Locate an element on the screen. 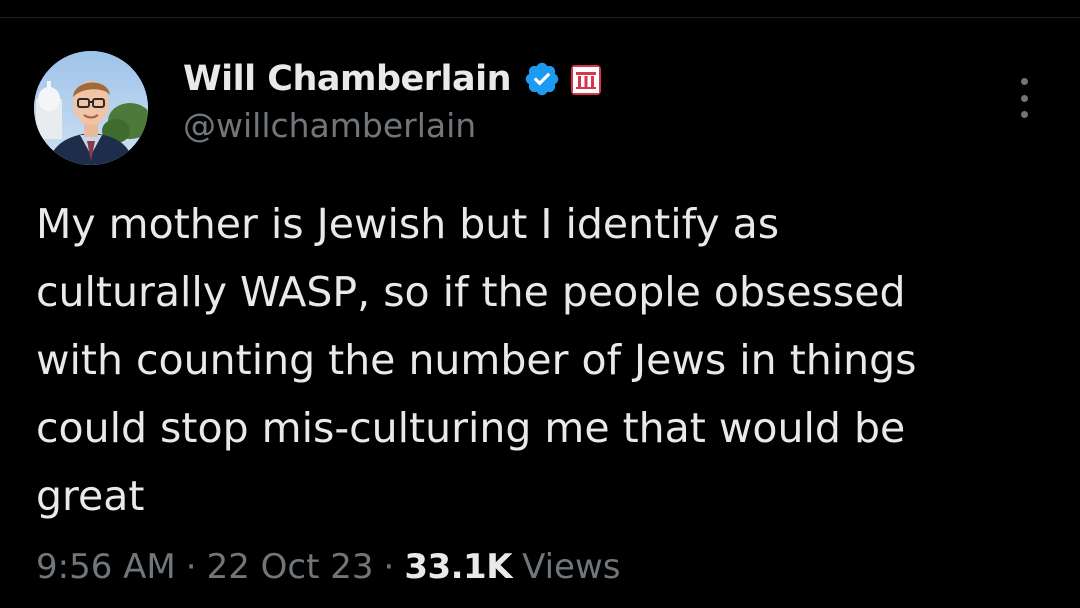  tweet-meta: 9:56 AM · 22 Oct 23 · 33.1K Views is located at coordinates (328, 567).